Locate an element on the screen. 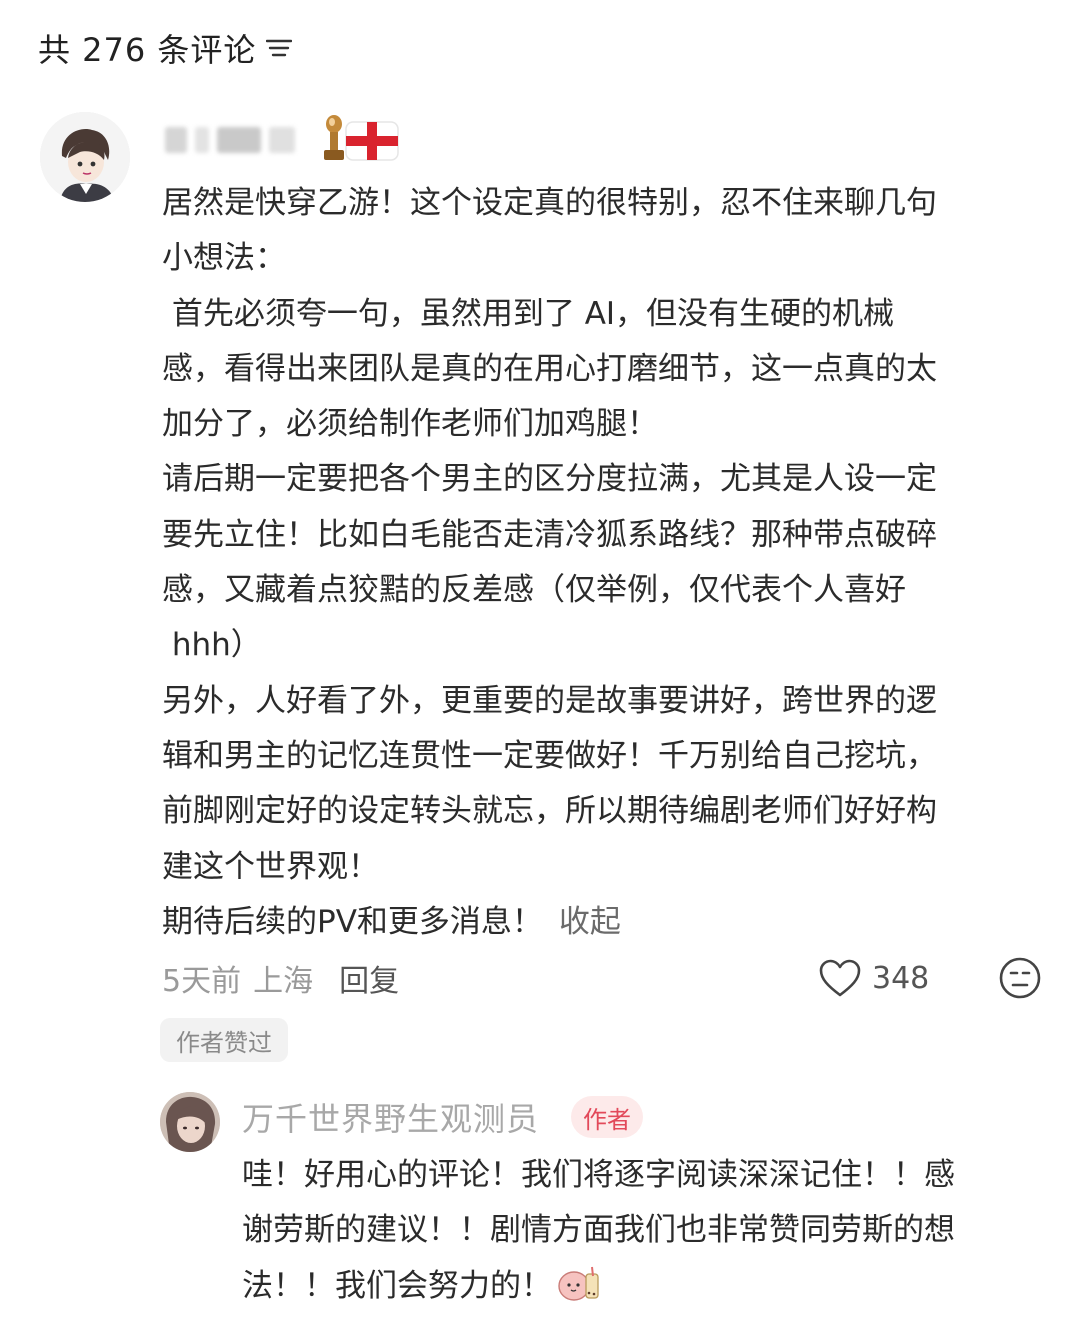  commenter-badges is located at coordinates (361, 140).